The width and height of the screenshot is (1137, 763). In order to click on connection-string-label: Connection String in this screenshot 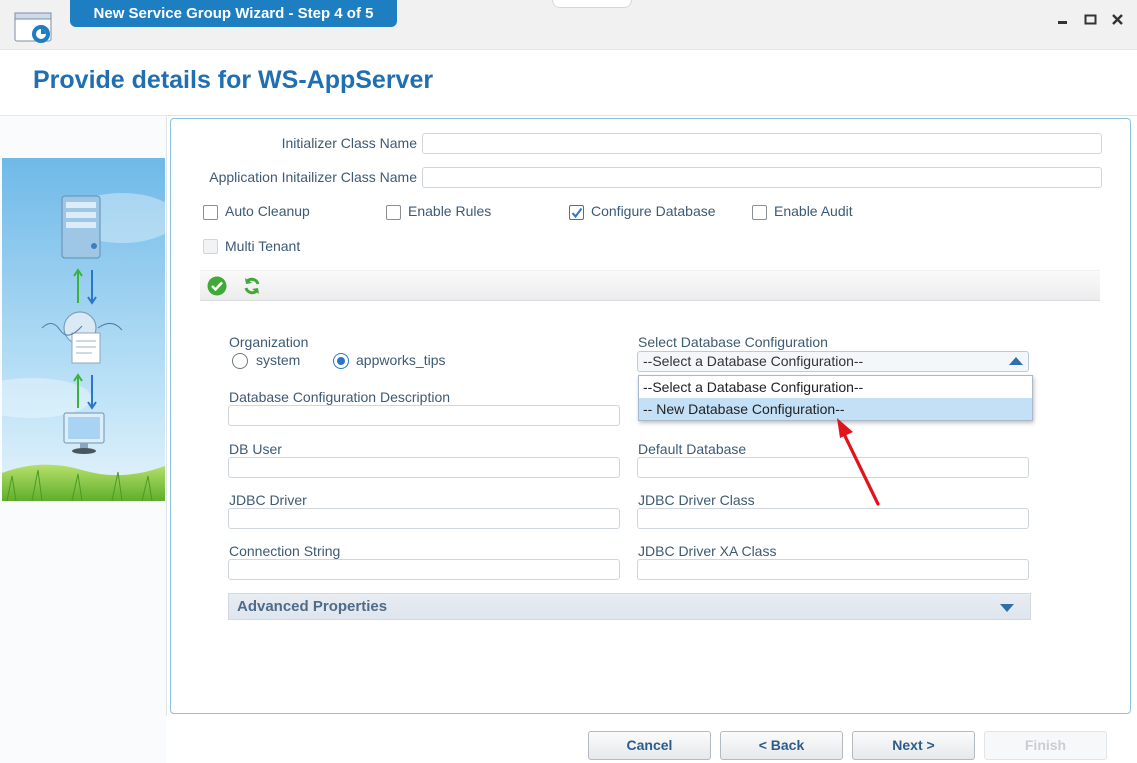, I will do `click(285, 551)`.